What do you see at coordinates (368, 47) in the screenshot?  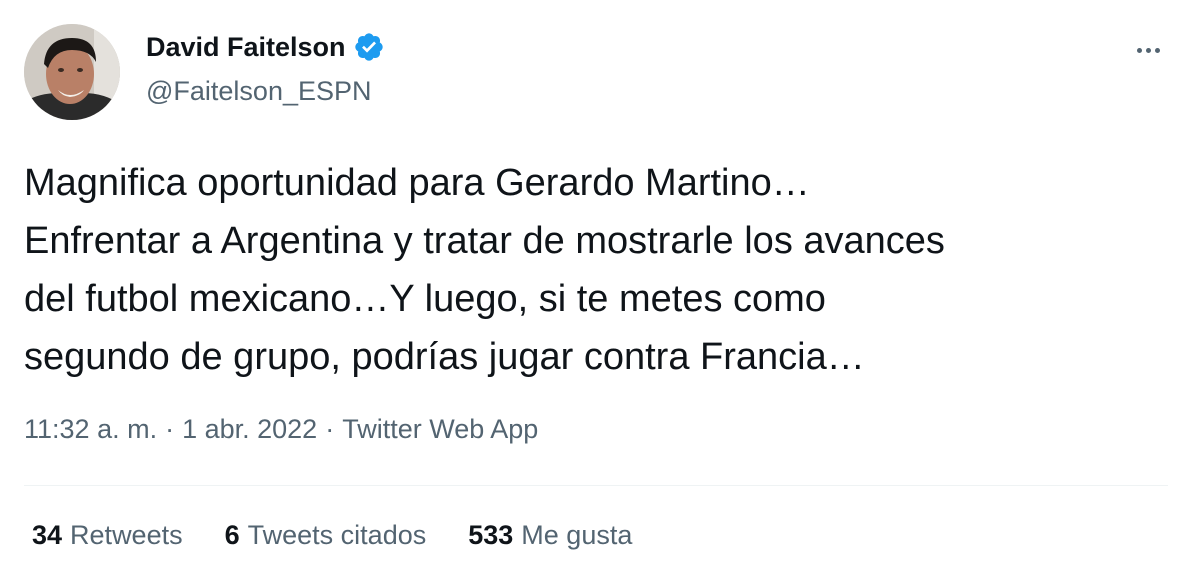 I see `verified-badge-icon` at bounding box center [368, 47].